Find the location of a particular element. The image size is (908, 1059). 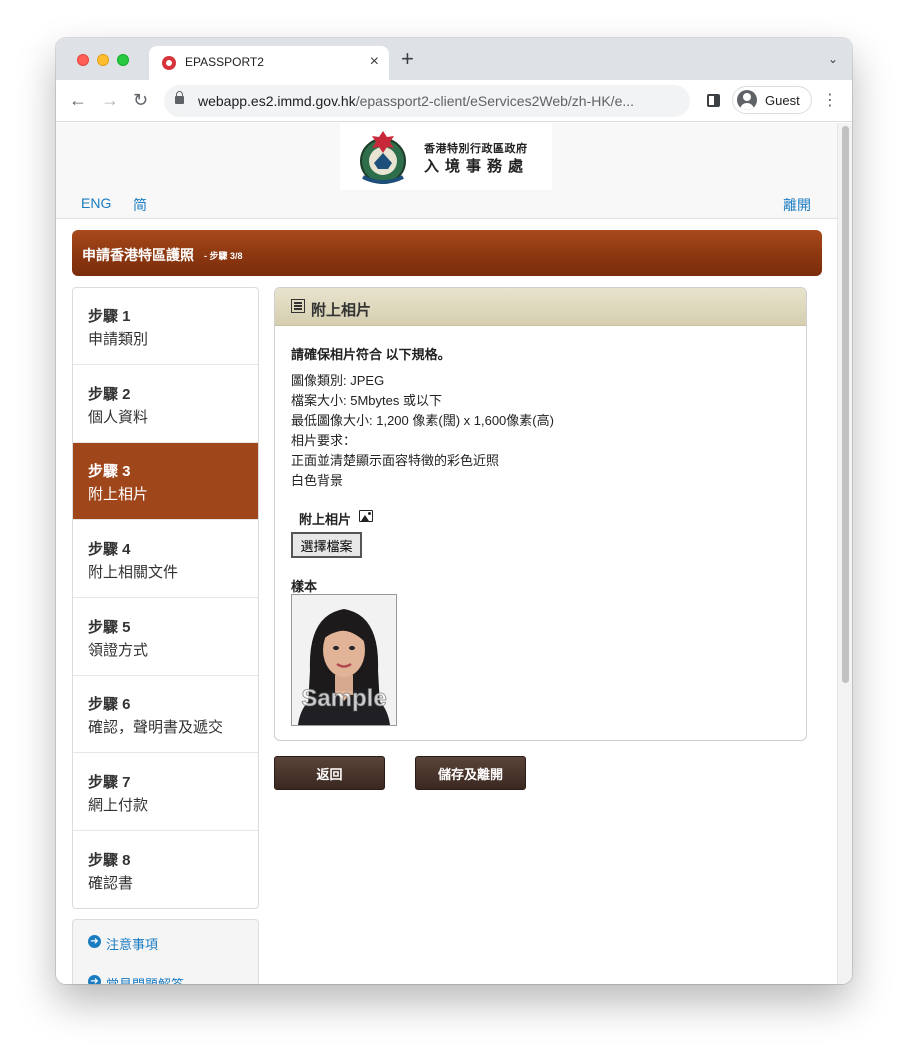

page-scrollbar is located at coordinates (844, 553).